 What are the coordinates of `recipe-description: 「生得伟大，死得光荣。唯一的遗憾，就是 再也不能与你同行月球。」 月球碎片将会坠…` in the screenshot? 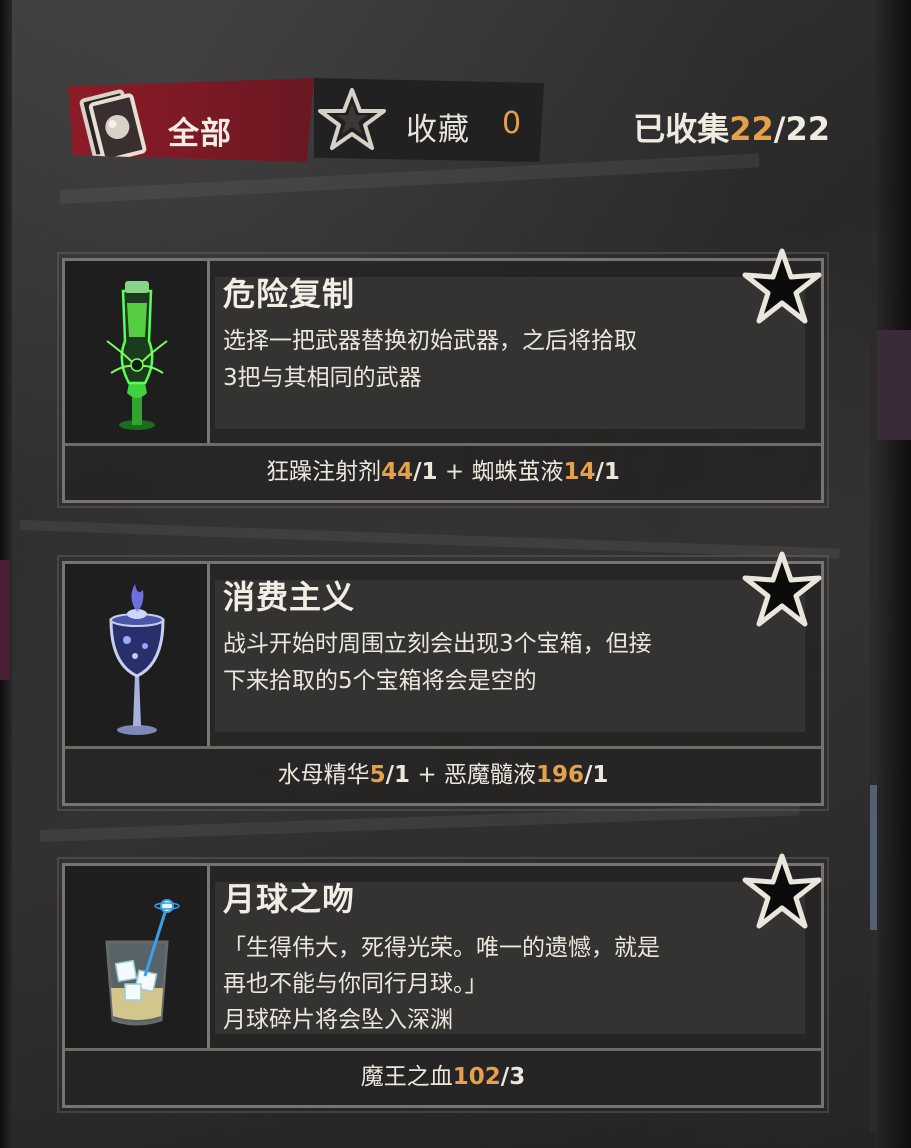 It's located at (508, 984).